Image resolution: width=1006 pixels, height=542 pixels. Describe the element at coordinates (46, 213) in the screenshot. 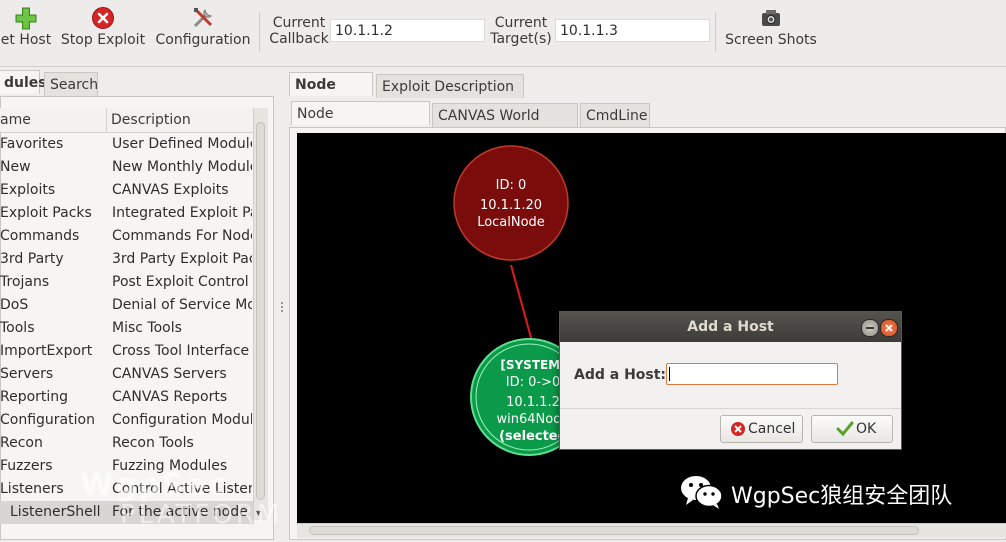

I see `module-name: Exploit Packs` at that location.